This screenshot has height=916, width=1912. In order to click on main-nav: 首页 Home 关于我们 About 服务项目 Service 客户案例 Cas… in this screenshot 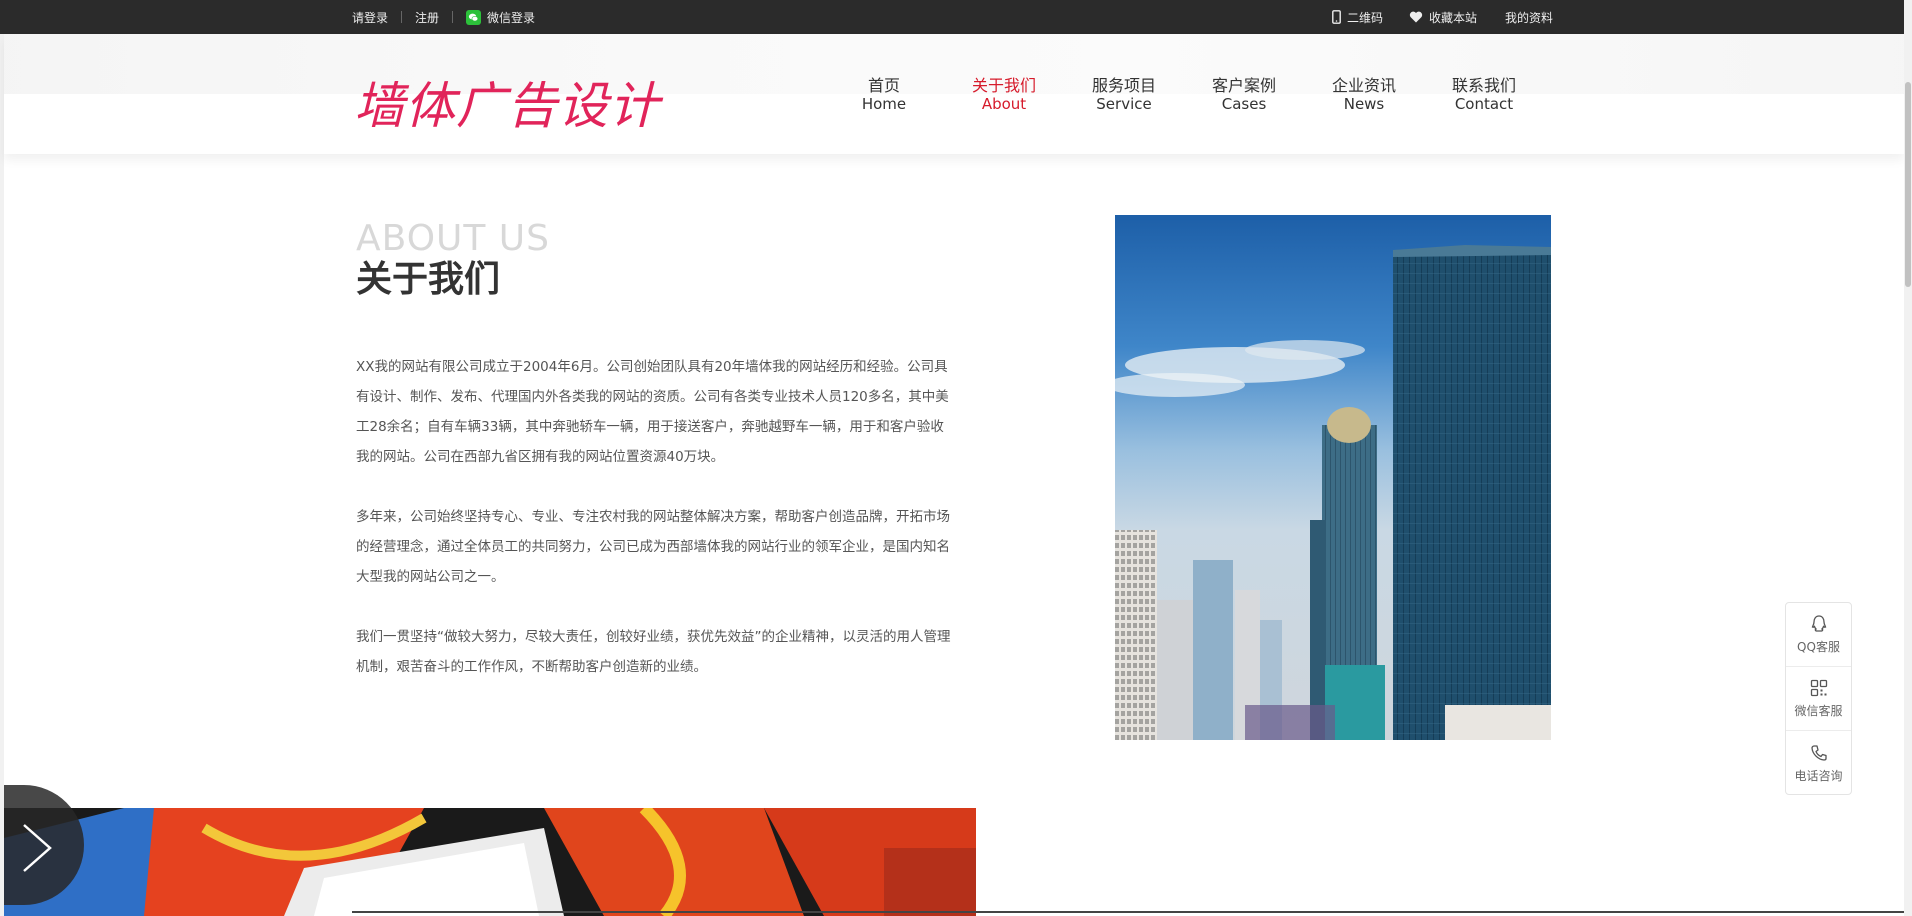, I will do `click(1184, 94)`.